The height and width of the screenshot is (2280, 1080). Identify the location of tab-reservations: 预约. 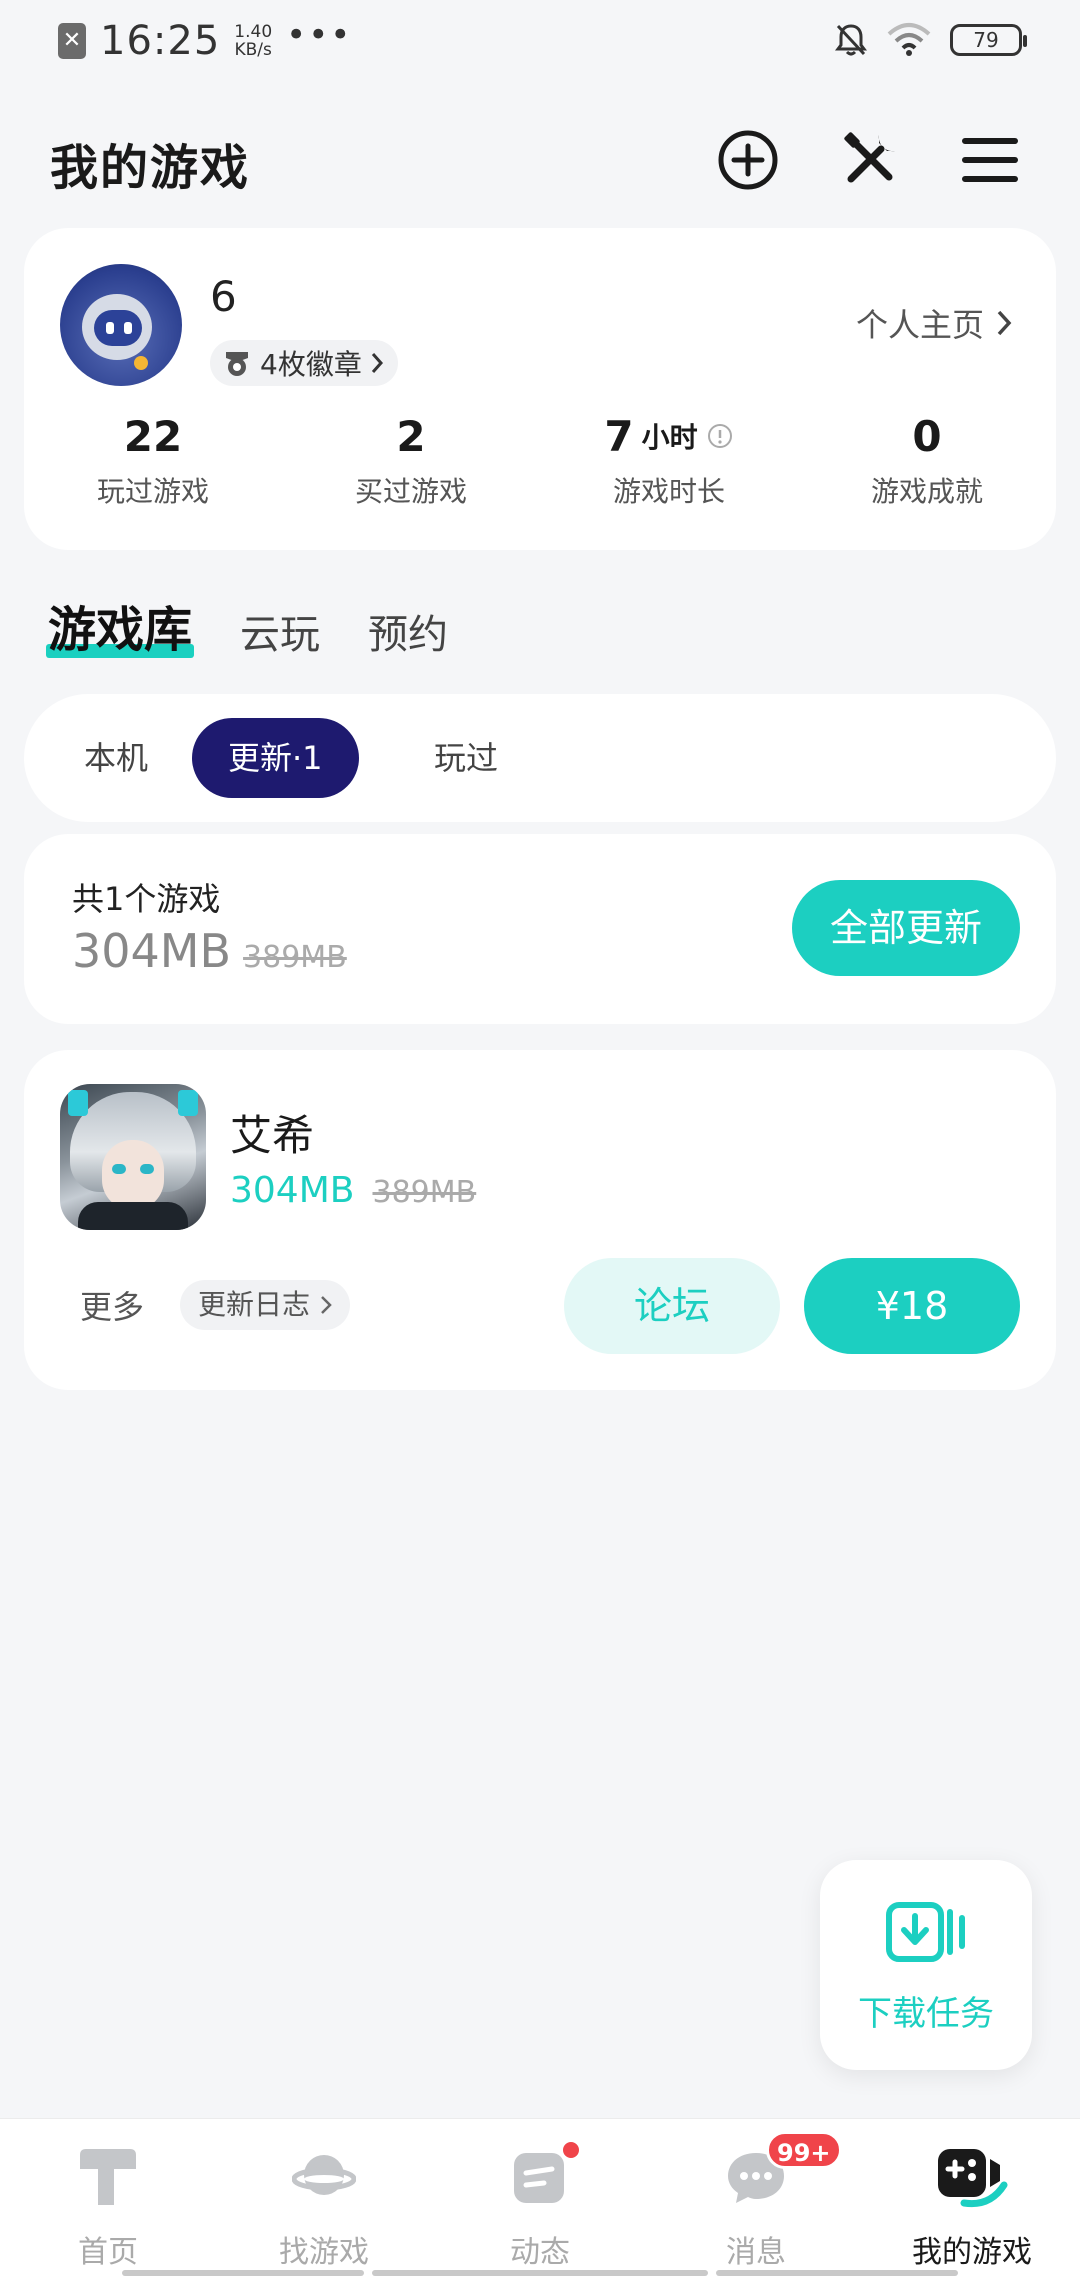
(408, 631).